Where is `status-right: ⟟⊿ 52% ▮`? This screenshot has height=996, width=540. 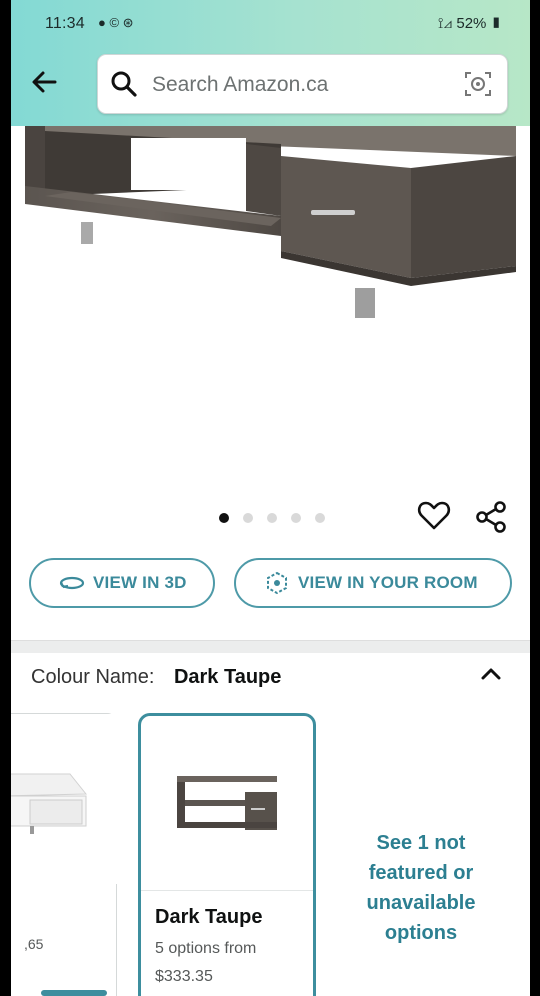
status-right: ⟟⊿ 52% ▮ is located at coordinates (470, 23).